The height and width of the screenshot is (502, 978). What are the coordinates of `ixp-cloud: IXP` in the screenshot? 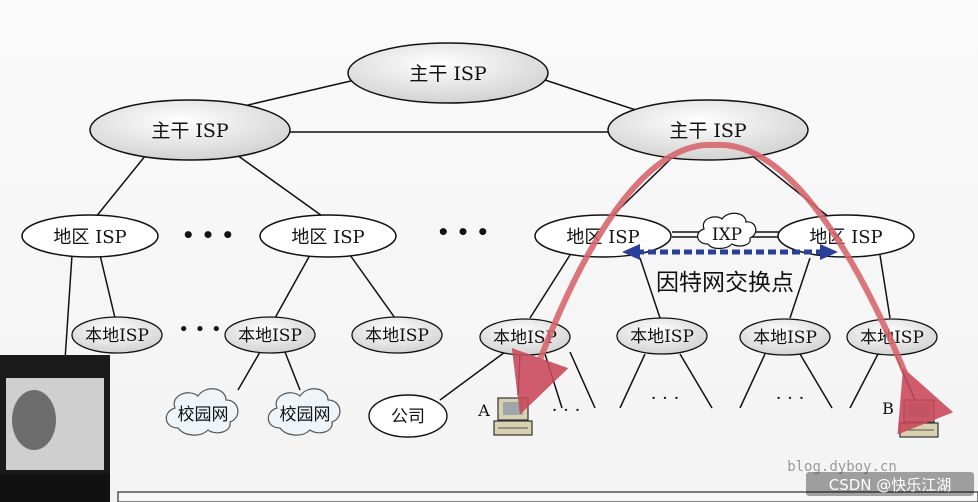 It's located at (727, 231).